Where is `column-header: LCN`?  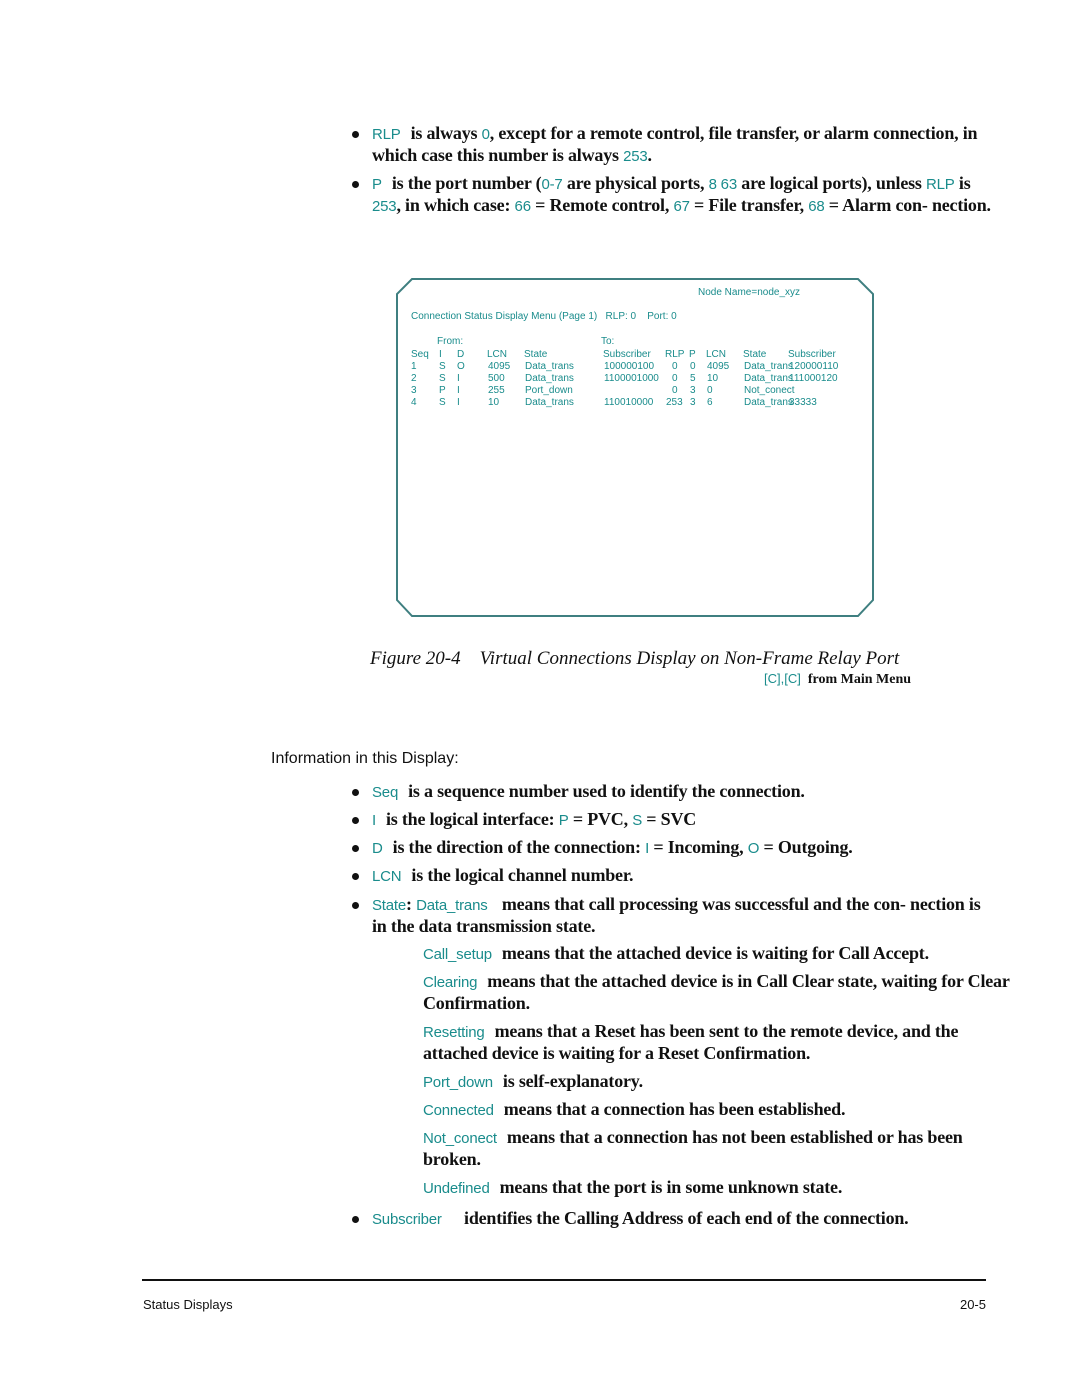 column-header: LCN is located at coordinates (716, 354).